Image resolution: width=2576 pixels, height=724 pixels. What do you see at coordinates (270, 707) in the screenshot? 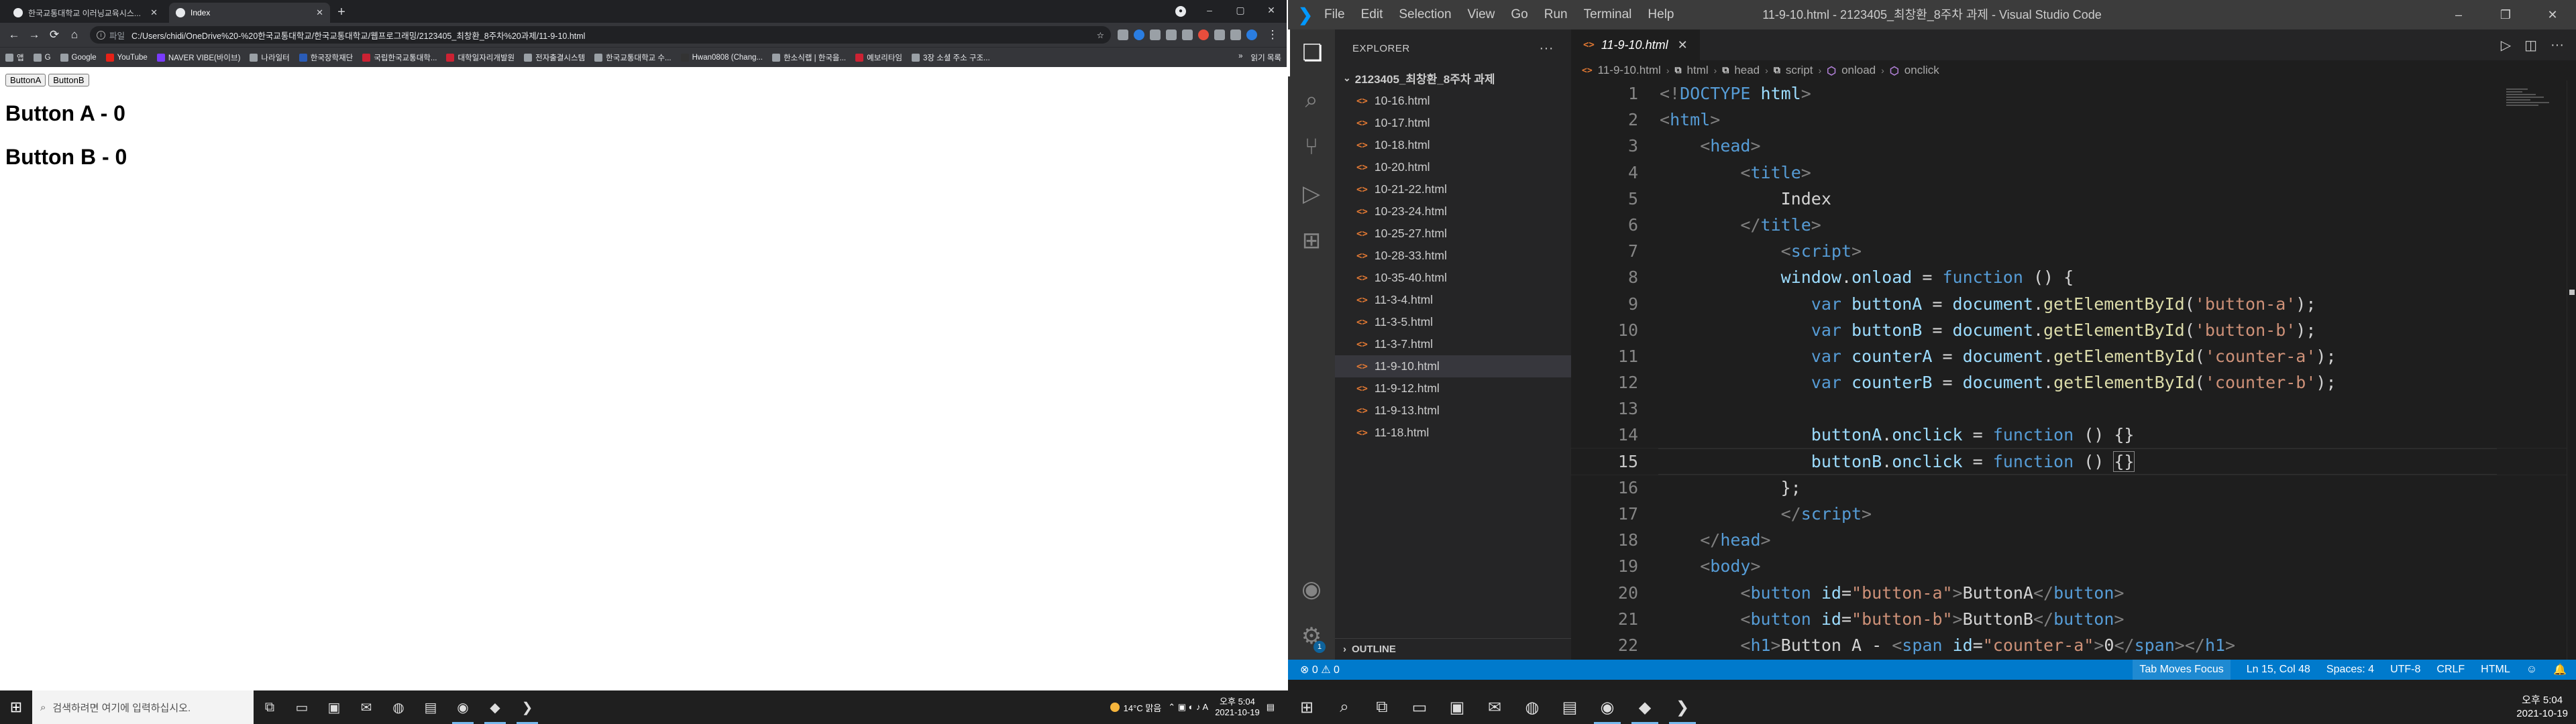
I see `task-view-icon: ⧉` at bounding box center [270, 707].